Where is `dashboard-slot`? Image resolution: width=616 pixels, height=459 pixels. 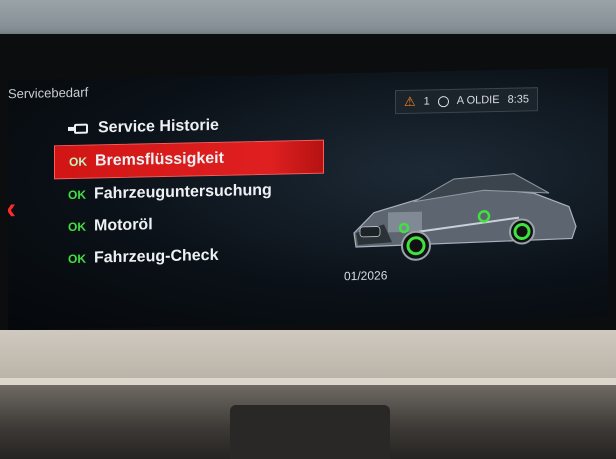 dashboard-slot is located at coordinates (310, 432).